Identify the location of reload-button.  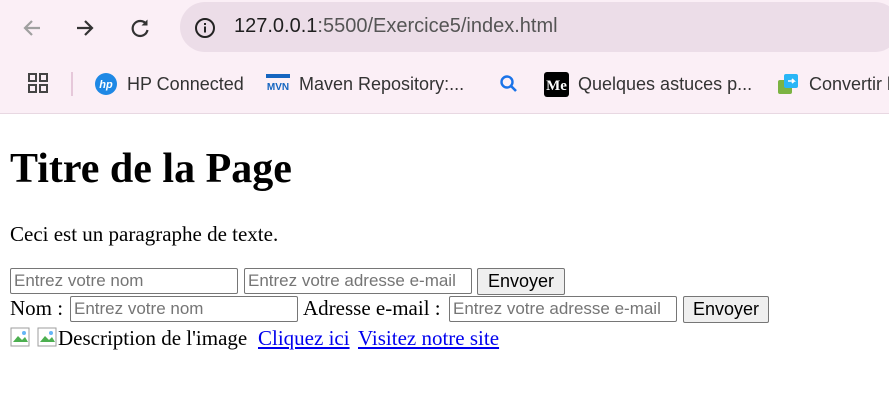
(140, 28).